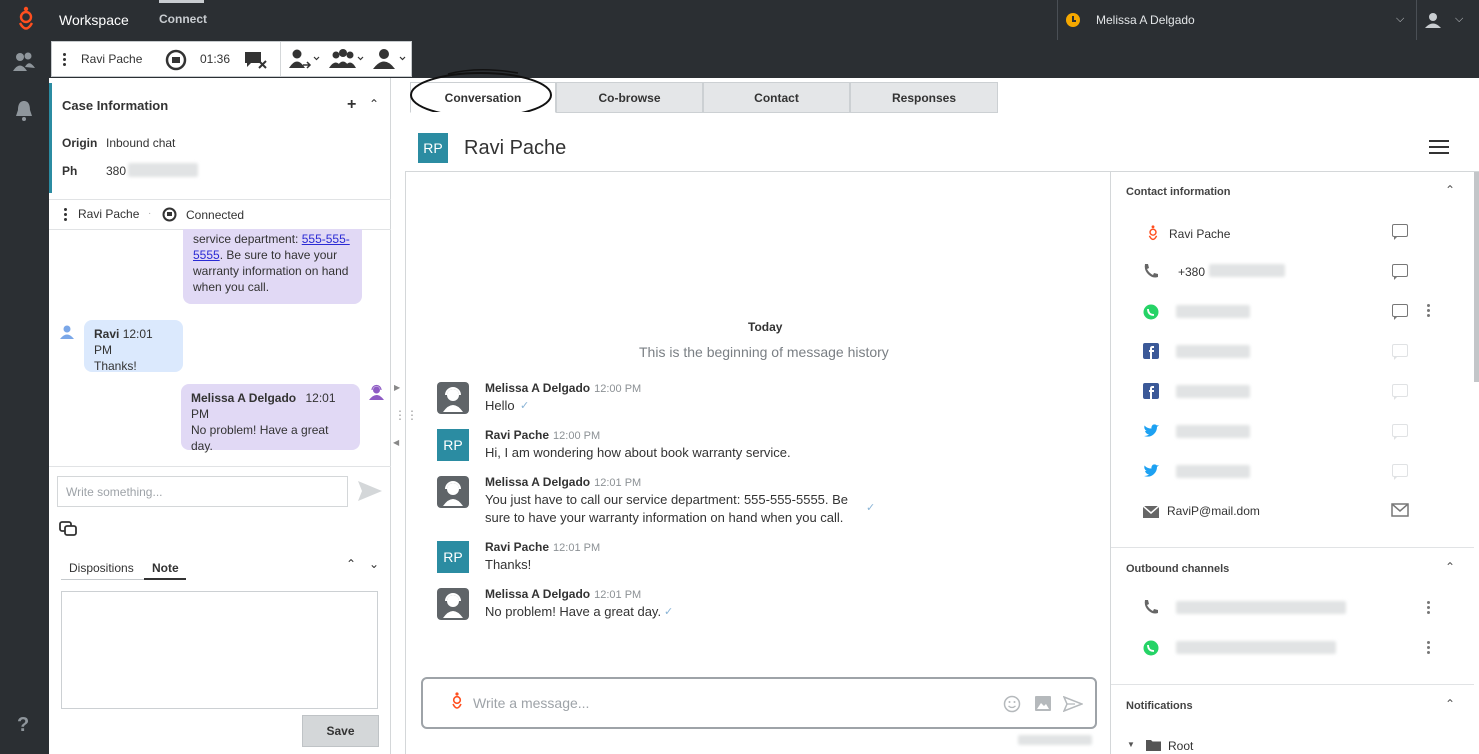 The width and height of the screenshot is (1479, 754). What do you see at coordinates (133, 346) in the screenshot?
I see `chat-bubble-customer: Ravi 12:01 PM Thanks!` at bounding box center [133, 346].